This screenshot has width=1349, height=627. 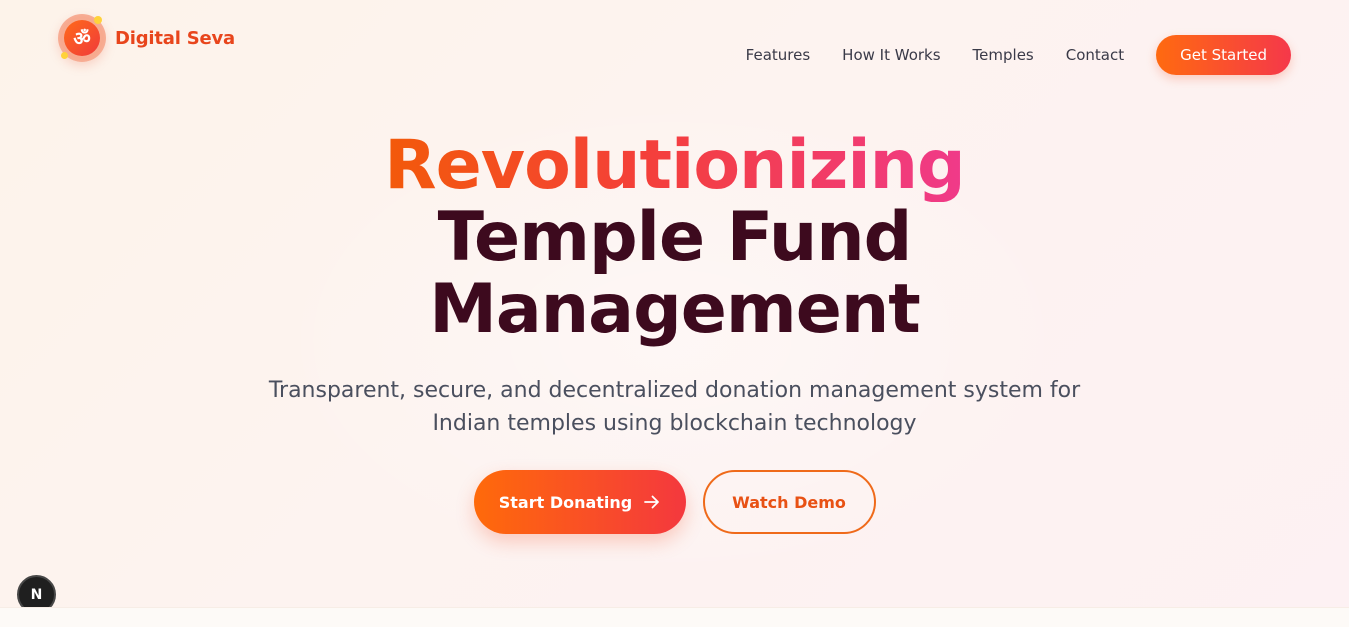 I want to click on headline-line-2: Temple Fund, so click(x=675, y=237).